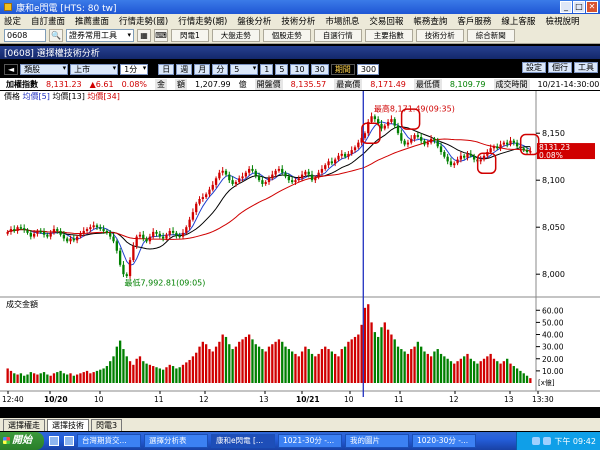 Image resolution: width=600 pixels, height=450 pixels. I want to click on menu-item-5: 盤後分析, so click(254, 21).